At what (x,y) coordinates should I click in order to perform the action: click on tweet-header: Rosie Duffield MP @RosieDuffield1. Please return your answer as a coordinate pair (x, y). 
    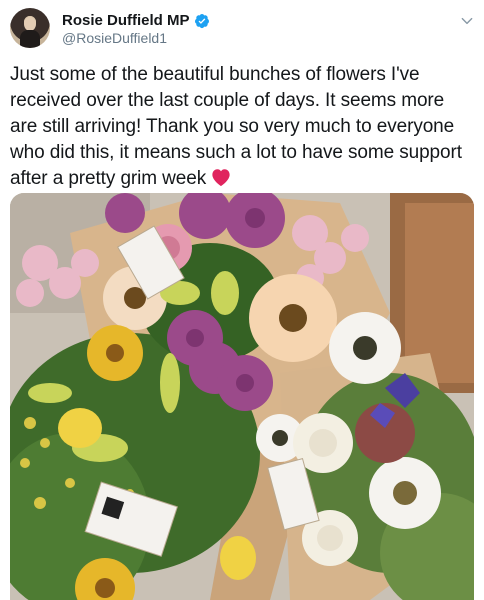
    Looking at the image, I should click on (243, 30).